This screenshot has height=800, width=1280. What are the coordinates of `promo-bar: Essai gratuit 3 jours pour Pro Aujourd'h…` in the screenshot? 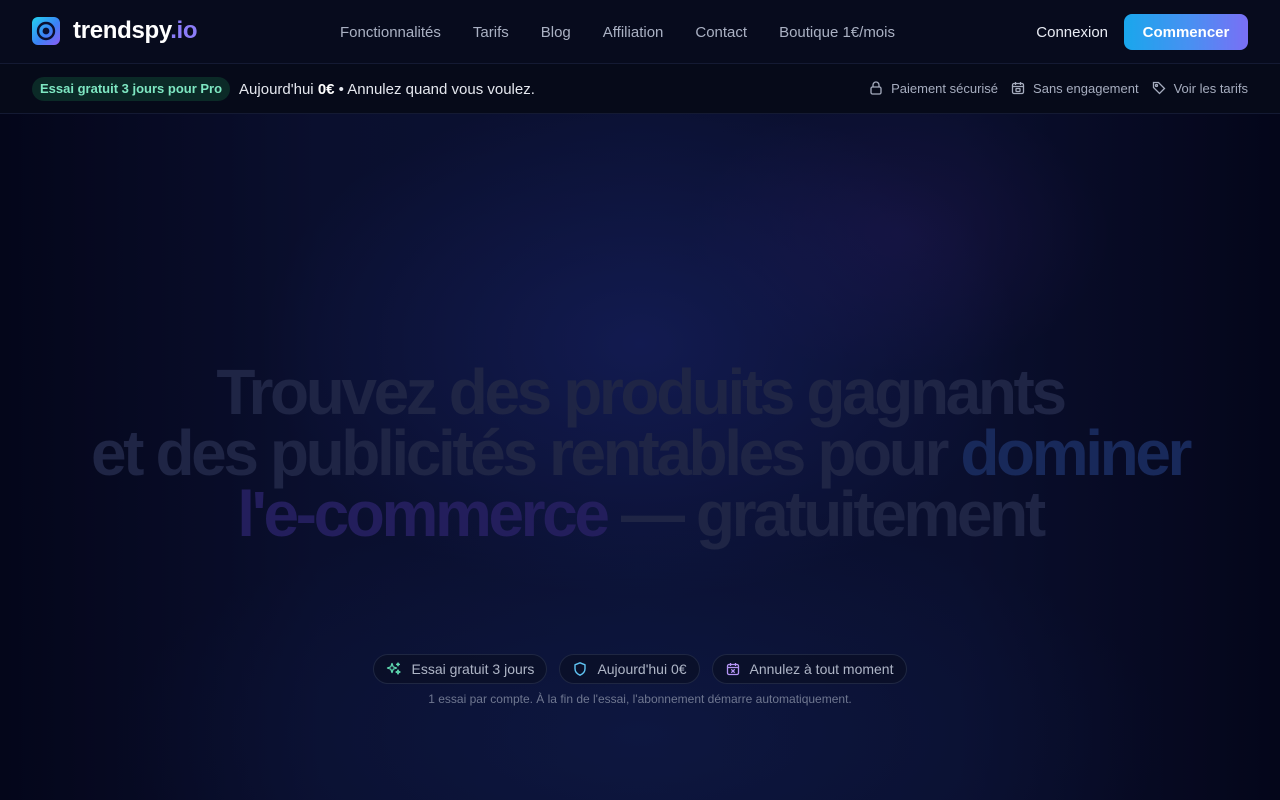 It's located at (640, 89).